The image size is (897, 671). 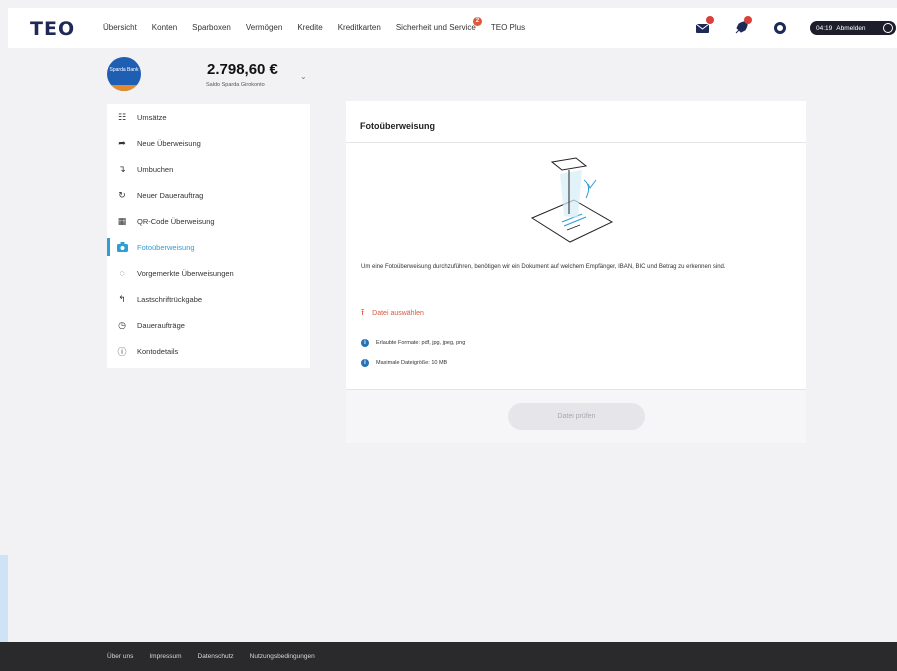 I want to click on footer-link-nutzungsbedingungen: Nutzungsbedingungen, so click(x=282, y=656).